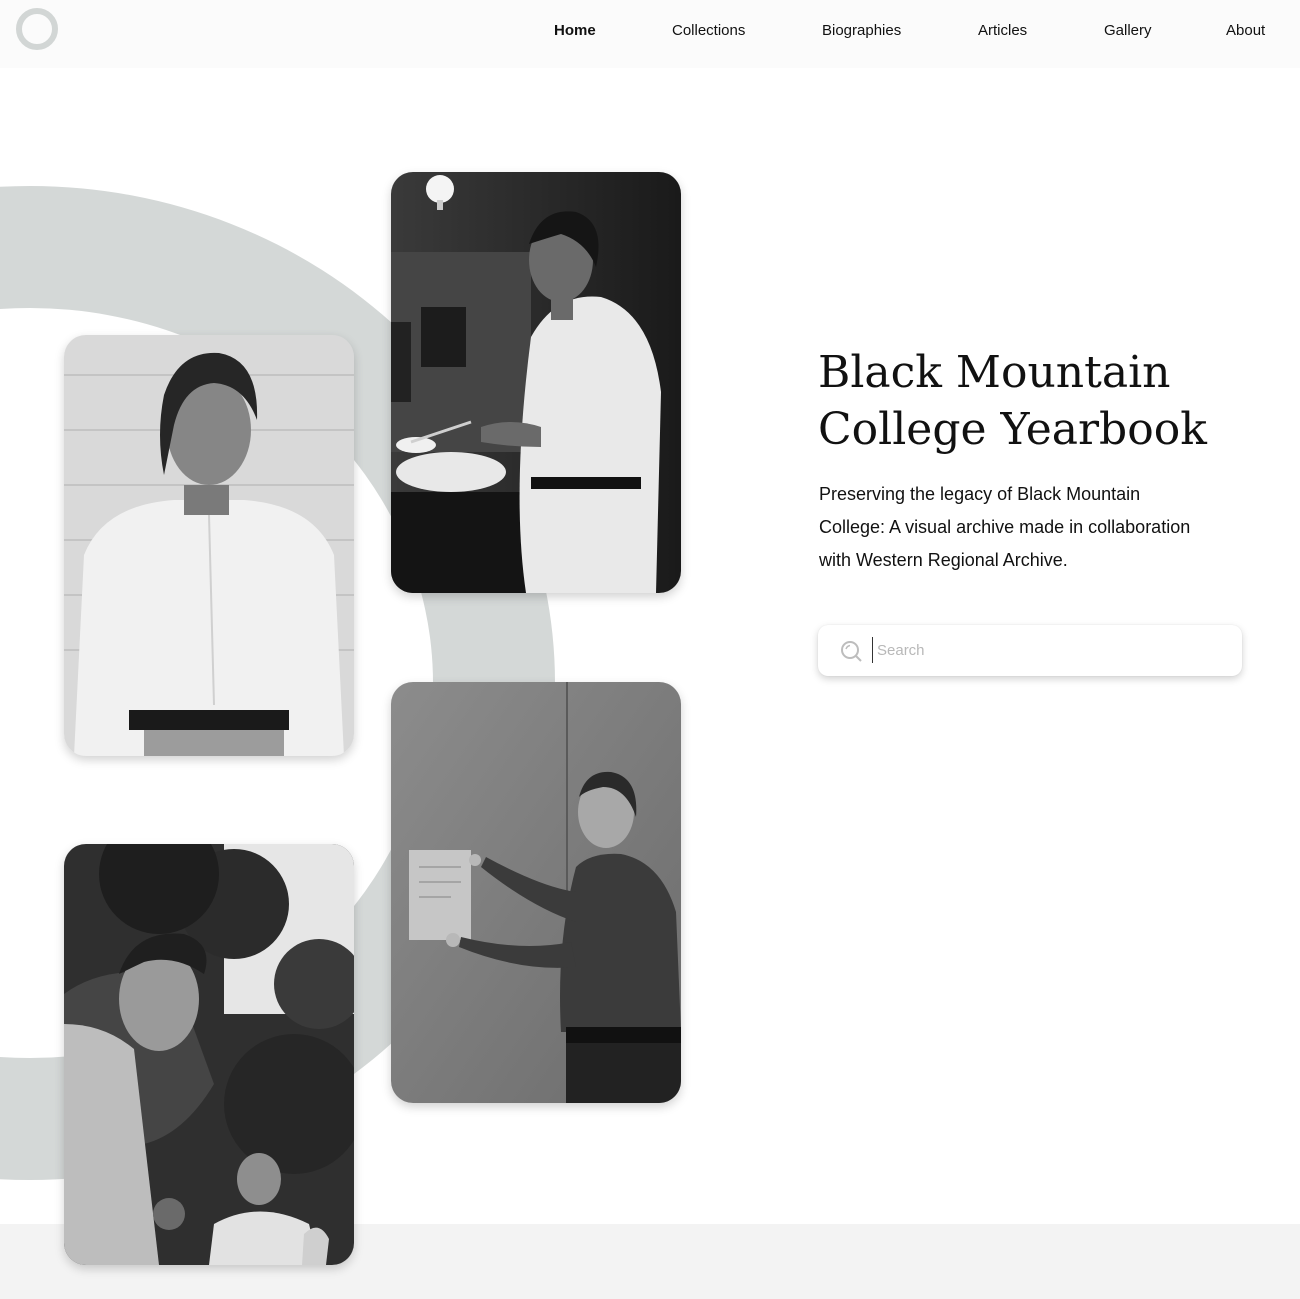 The height and width of the screenshot is (1299, 1300). I want to click on search-icon, so click(851, 651).